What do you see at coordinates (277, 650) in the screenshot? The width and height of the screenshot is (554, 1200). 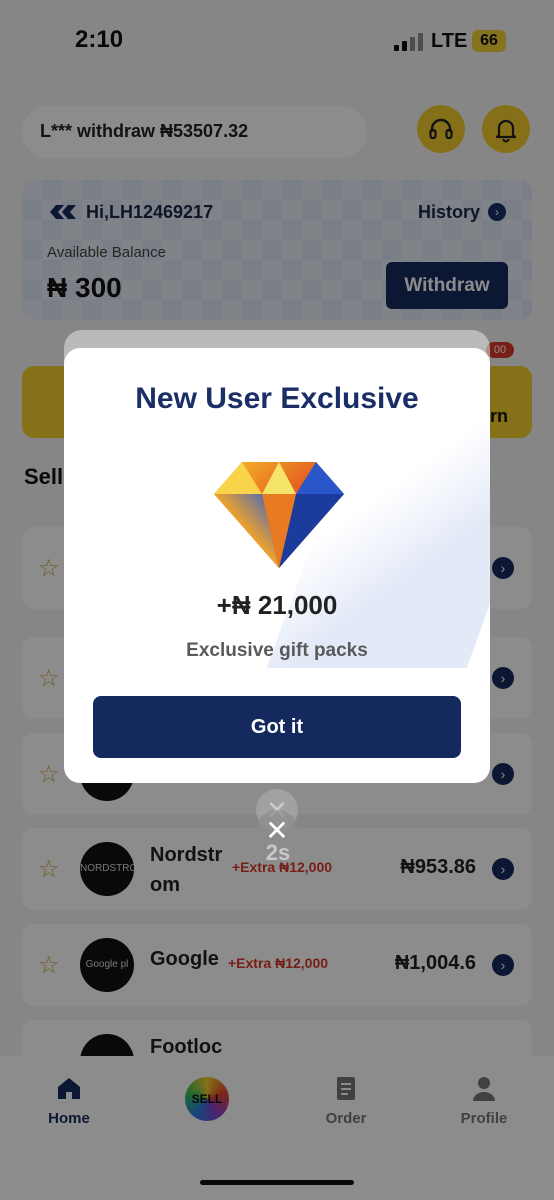 I see `reward-description: Exclusive gift packs` at bounding box center [277, 650].